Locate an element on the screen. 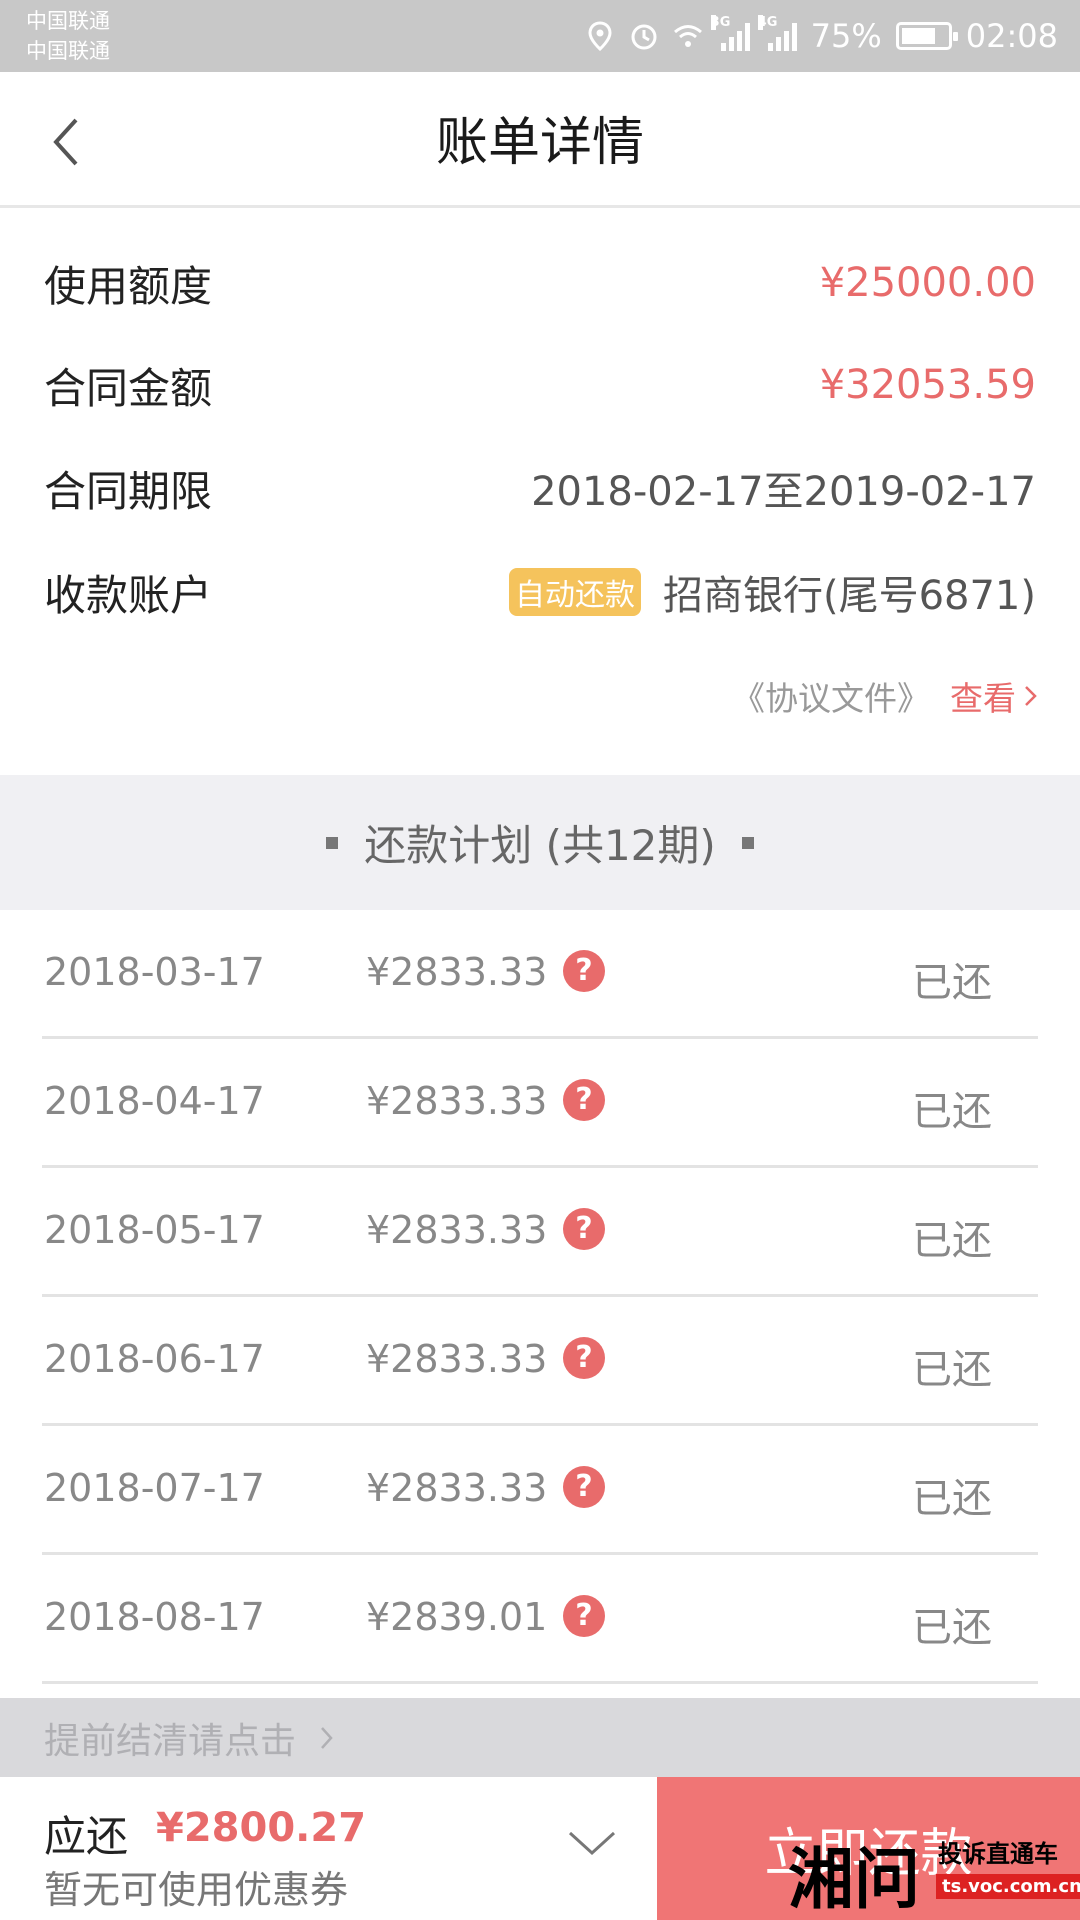 The image size is (1080, 1920). wifi-icon is located at coordinates (687, 36).